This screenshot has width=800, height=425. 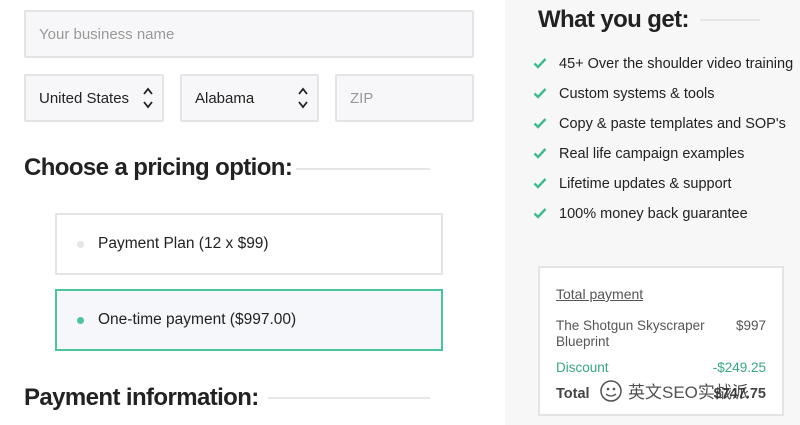 What do you see at coordinates (676, 64) in the screenshot?
I see `benefit-text: 45+ Over the shoulder video training` at bounding box center [676, 64].